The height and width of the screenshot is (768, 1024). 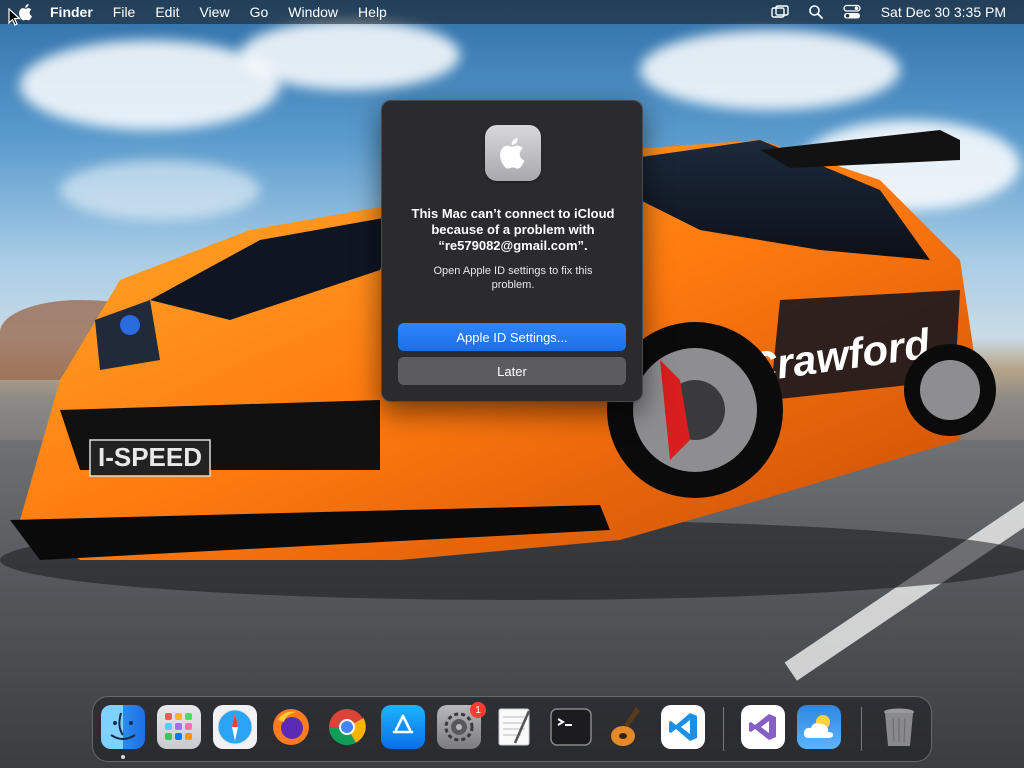 What do you see at coordinates (150, 457) in the screenshot?
I see `svg-text: I-SPEED` at bounding box center [150, 457].